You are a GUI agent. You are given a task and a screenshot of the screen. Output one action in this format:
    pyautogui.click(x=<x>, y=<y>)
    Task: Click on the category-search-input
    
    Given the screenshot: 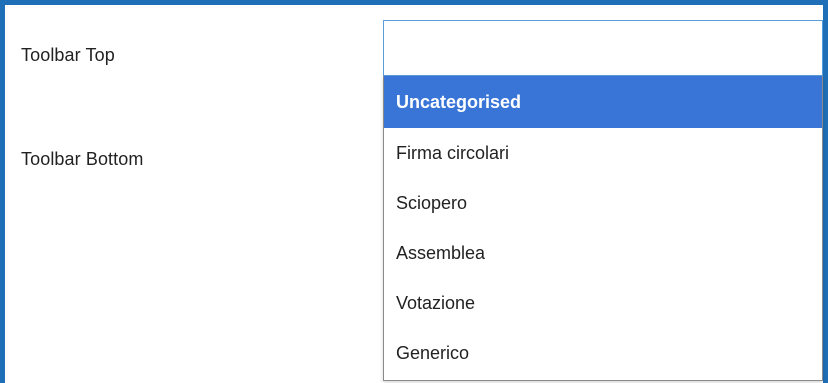 What is the action you would take?
    pyautogui.click(x=603, y=48)
    